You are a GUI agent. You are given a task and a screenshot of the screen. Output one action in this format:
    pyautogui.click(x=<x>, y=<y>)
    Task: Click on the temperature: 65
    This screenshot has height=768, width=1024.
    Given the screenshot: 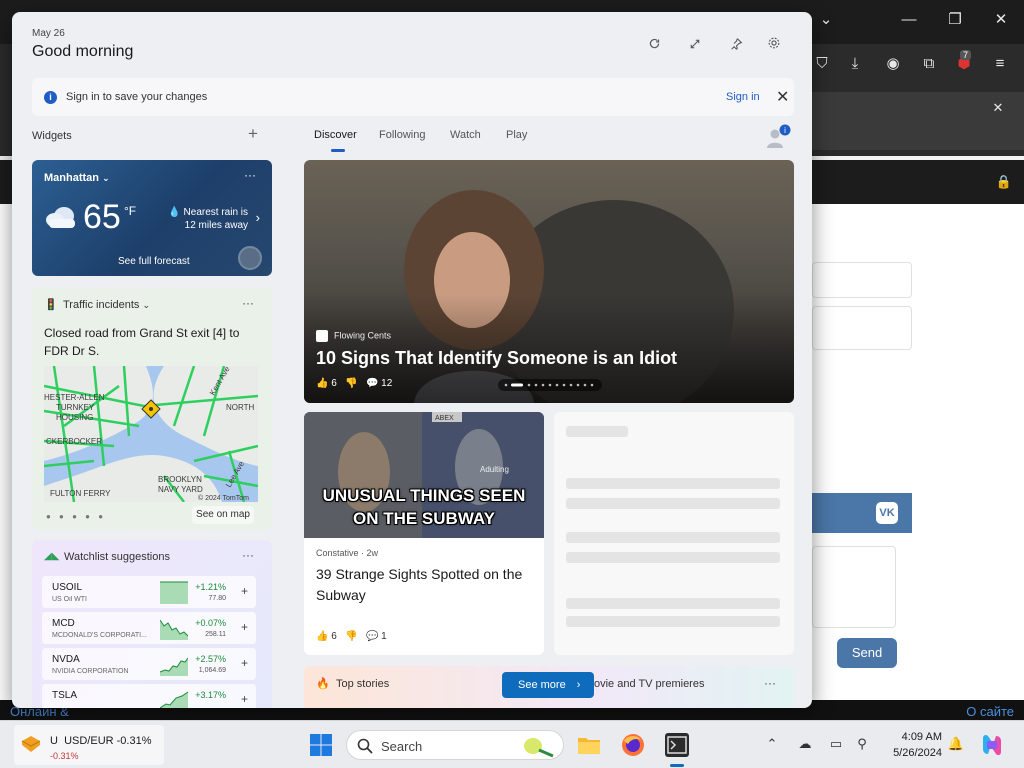 What is the action you would take?
    pyautogui.click(x=102, y=217)
    